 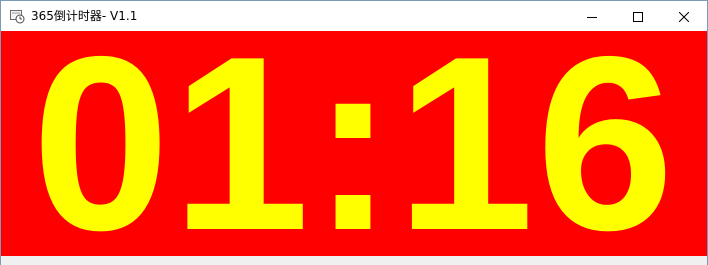 I want to click on maximize-icon, so click(x=638, y=16).